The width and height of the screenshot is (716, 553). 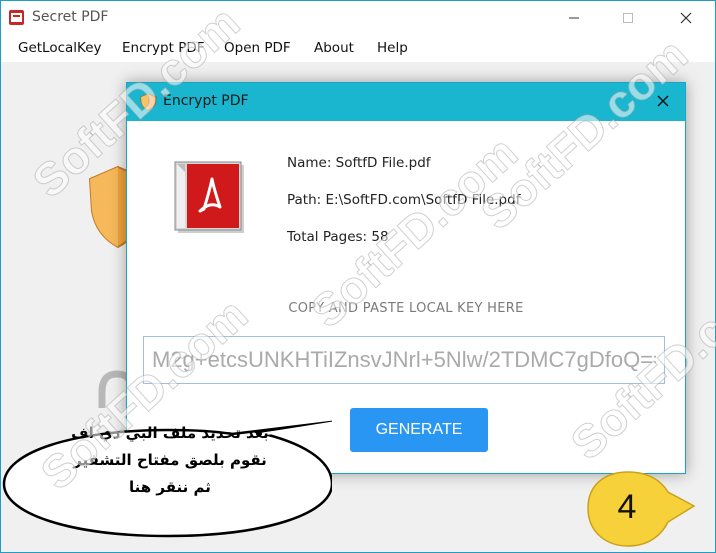 What do you see at coordinates (392, 48) in the screenshot?
I see `menu-help: Help` at bounding box center [392, 48].